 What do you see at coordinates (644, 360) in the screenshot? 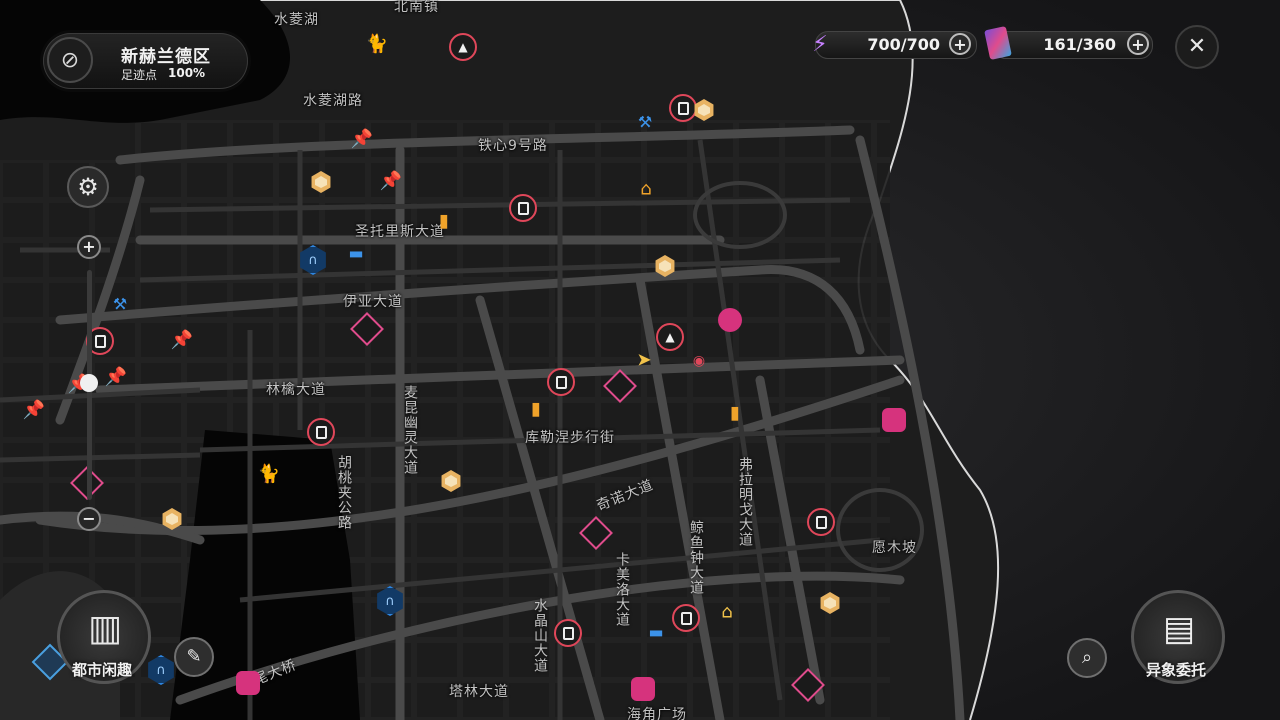
I see `player-position-icon: ➤` at bounding box center [644, 360].